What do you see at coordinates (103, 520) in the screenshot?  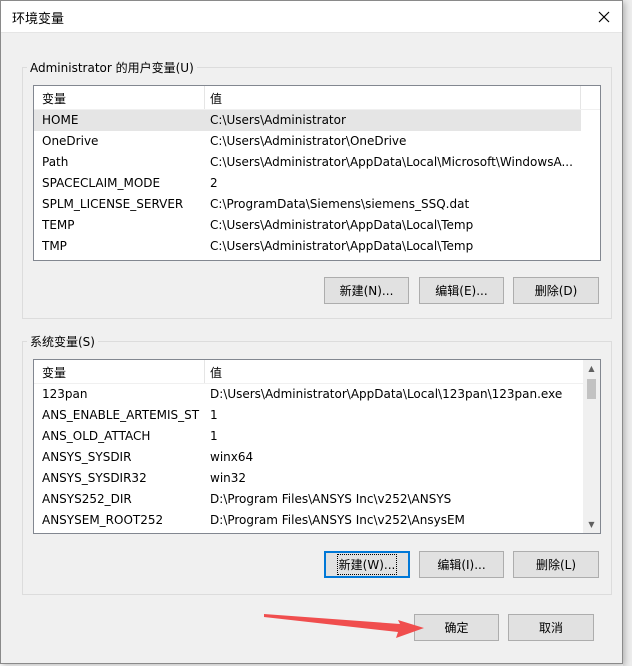 I see `variable-name: ANSYSEM_ROOT252` at bounding box center [103, 520].